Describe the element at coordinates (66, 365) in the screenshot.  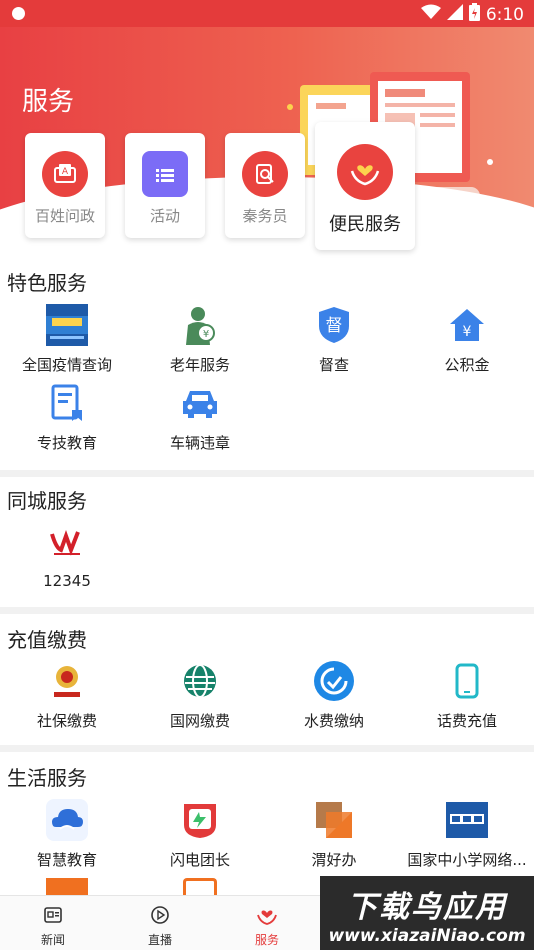
I see `service-label: 全国疫情查询` at that location.